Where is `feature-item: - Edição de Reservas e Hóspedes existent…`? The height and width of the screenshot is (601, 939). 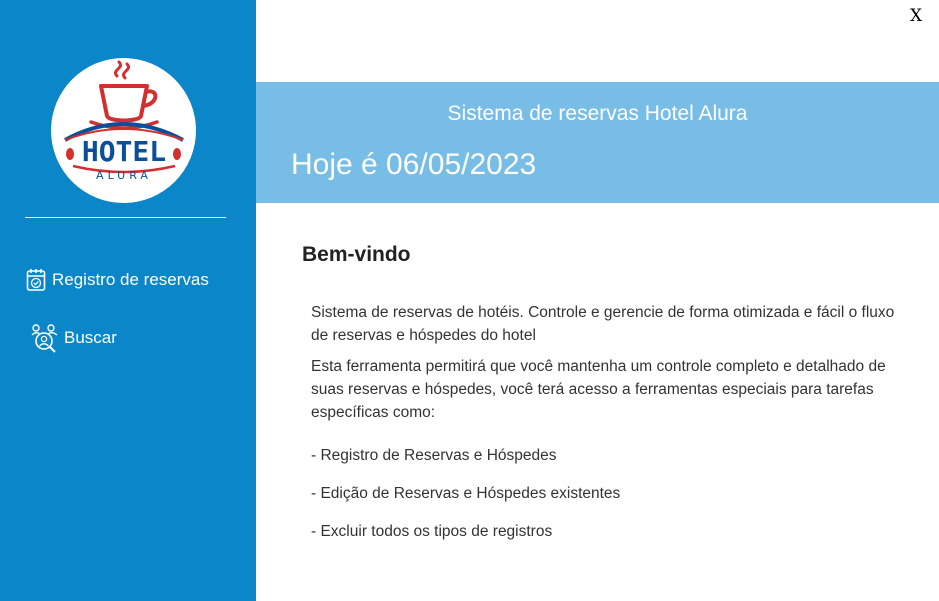
feature-item: - Edição de Reservas e Hóspedes existent… is located at coordinates (466, 493).